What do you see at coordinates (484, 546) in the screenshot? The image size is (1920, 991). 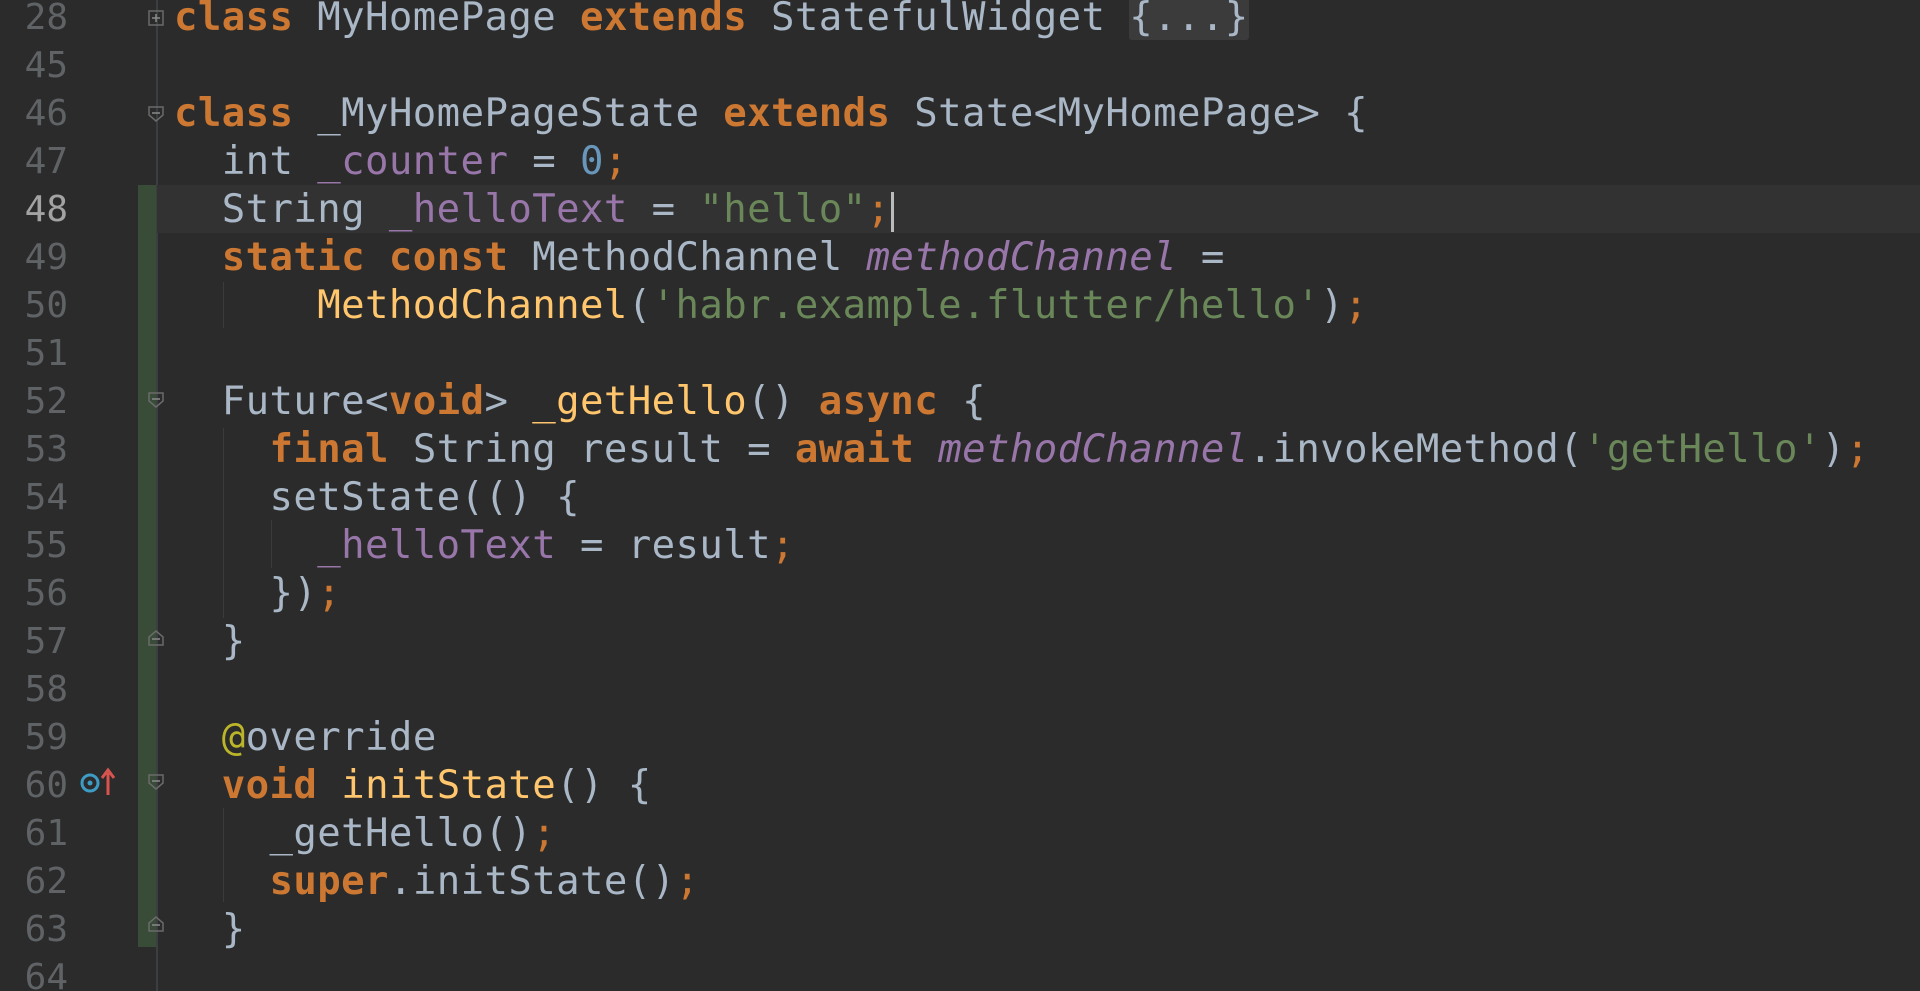 I see `code-text: _helloText = result;` at bounding box center [484, 546].